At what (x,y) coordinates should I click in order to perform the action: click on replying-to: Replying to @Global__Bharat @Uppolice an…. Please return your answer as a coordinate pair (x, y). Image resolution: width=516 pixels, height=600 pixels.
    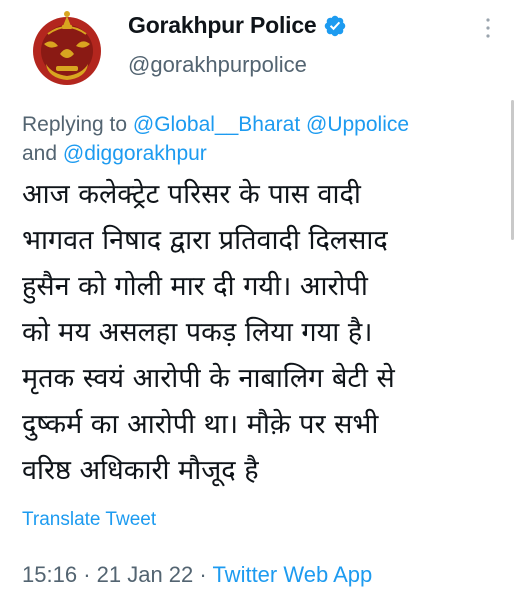
    Looking at the image, I should click on (257, 139).